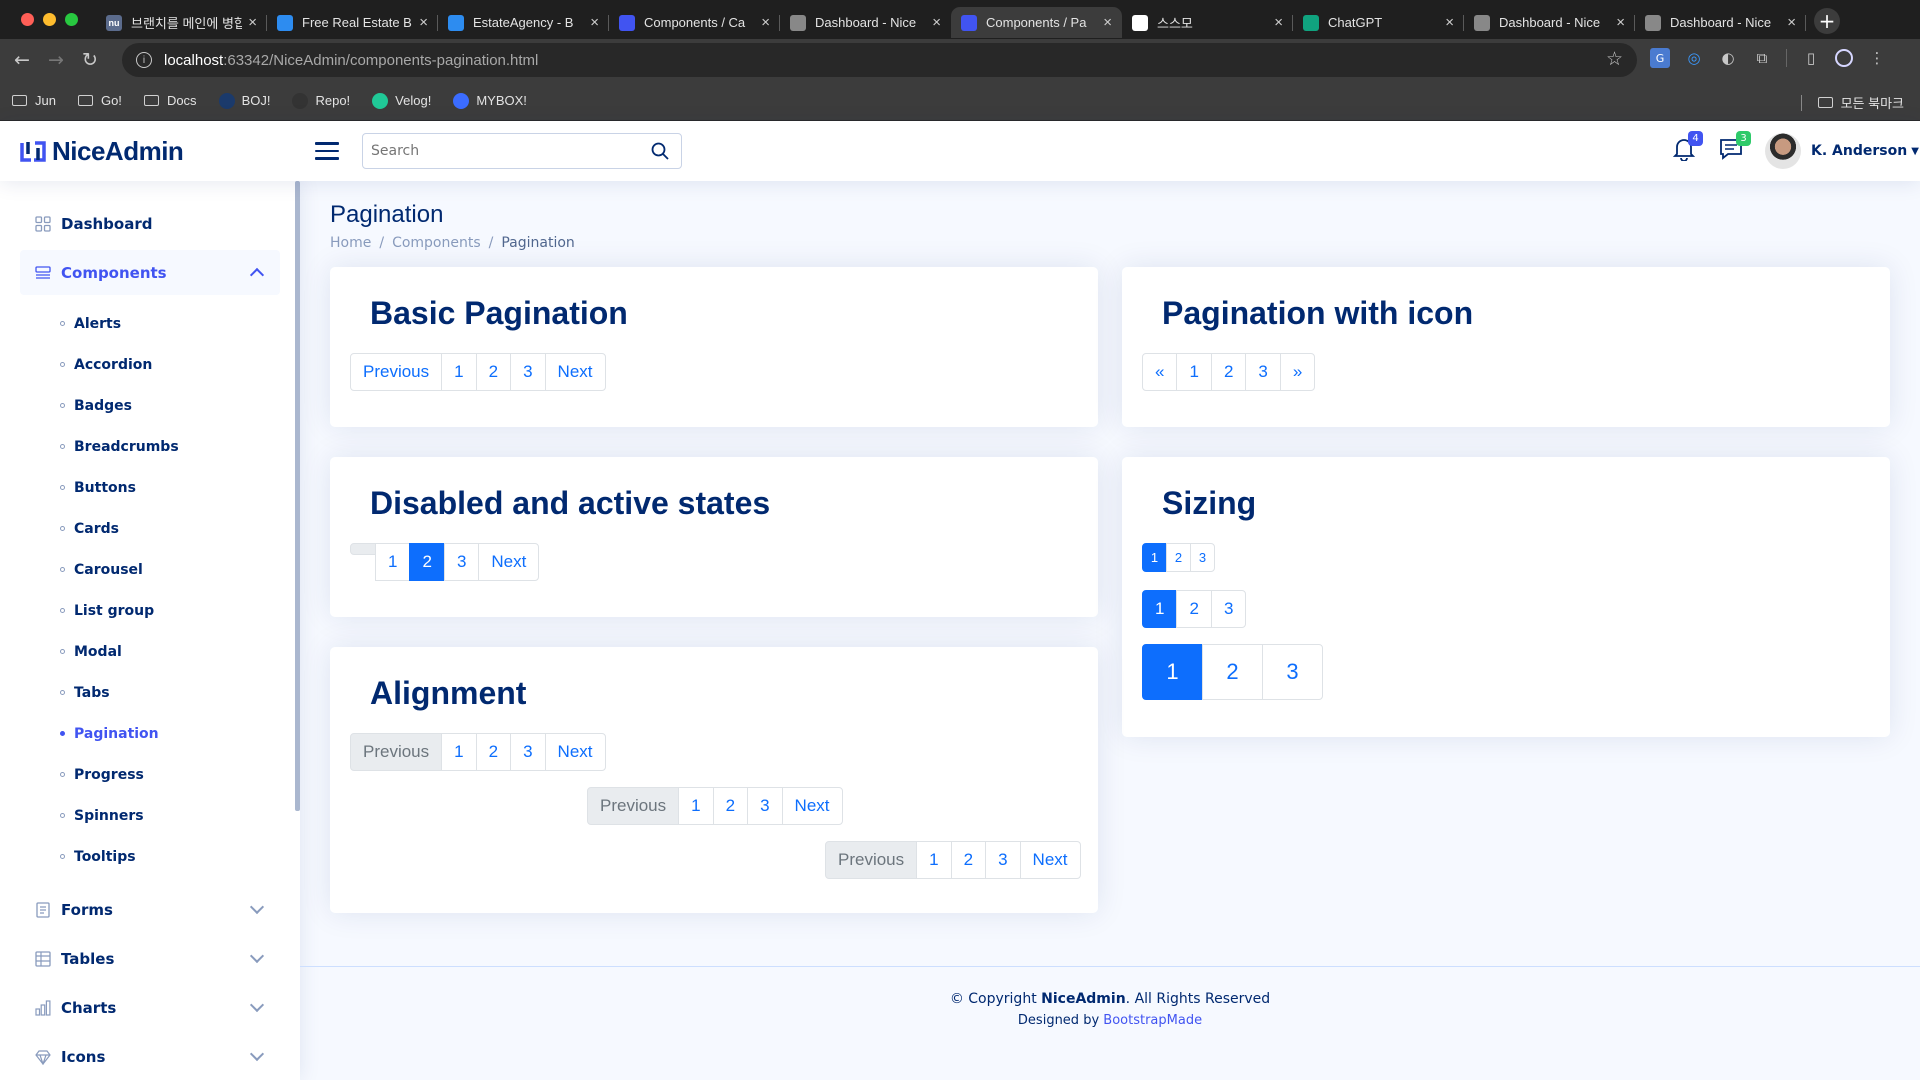  I want to click on minimize-window-button, so click(49, 19).